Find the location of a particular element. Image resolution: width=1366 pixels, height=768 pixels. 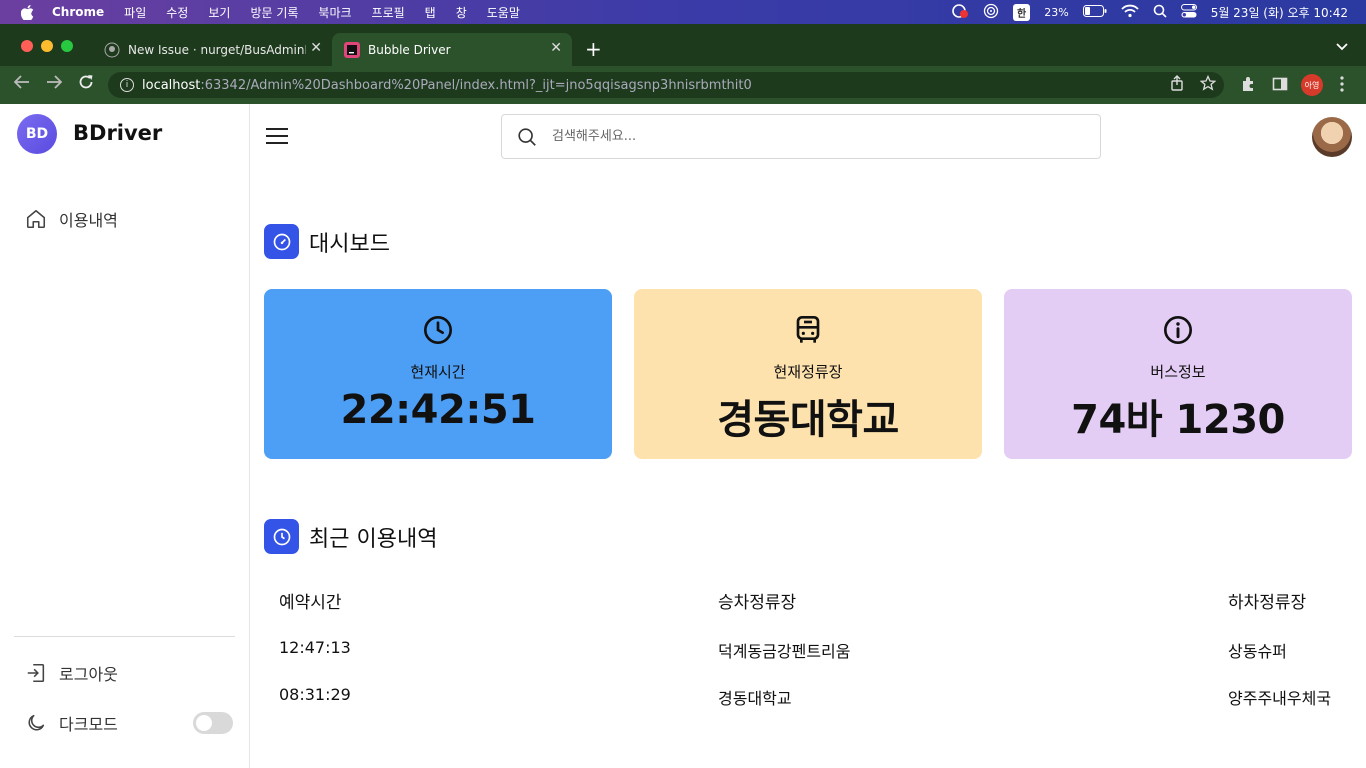

wifi-icon is located at coordinates (1130, 12).